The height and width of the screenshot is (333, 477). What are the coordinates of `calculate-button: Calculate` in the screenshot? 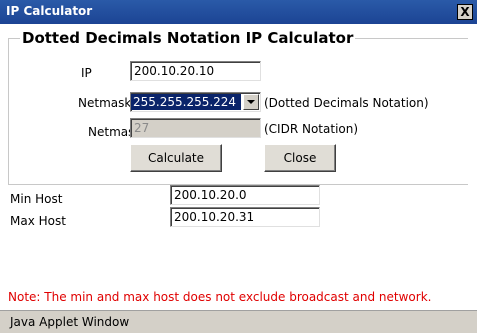 It's located at (176, 158).